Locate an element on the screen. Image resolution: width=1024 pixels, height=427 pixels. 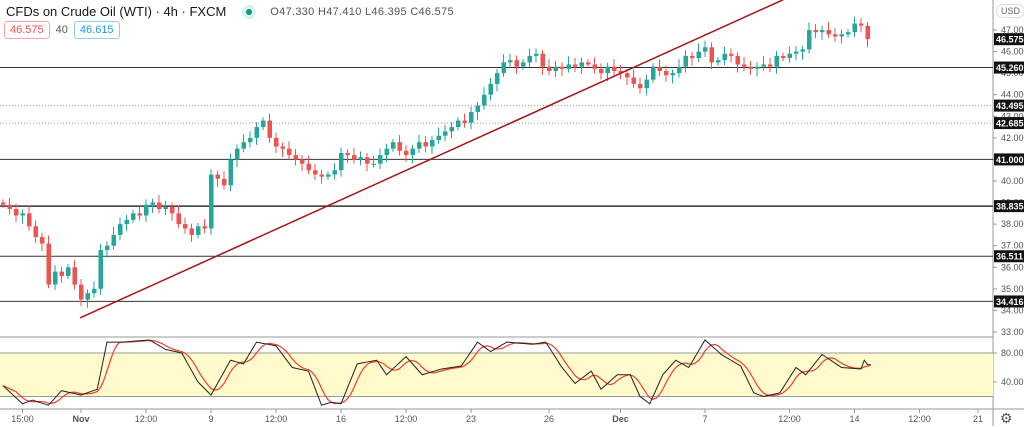
x-tick-label: Dec is located at coordinates (620, 419).